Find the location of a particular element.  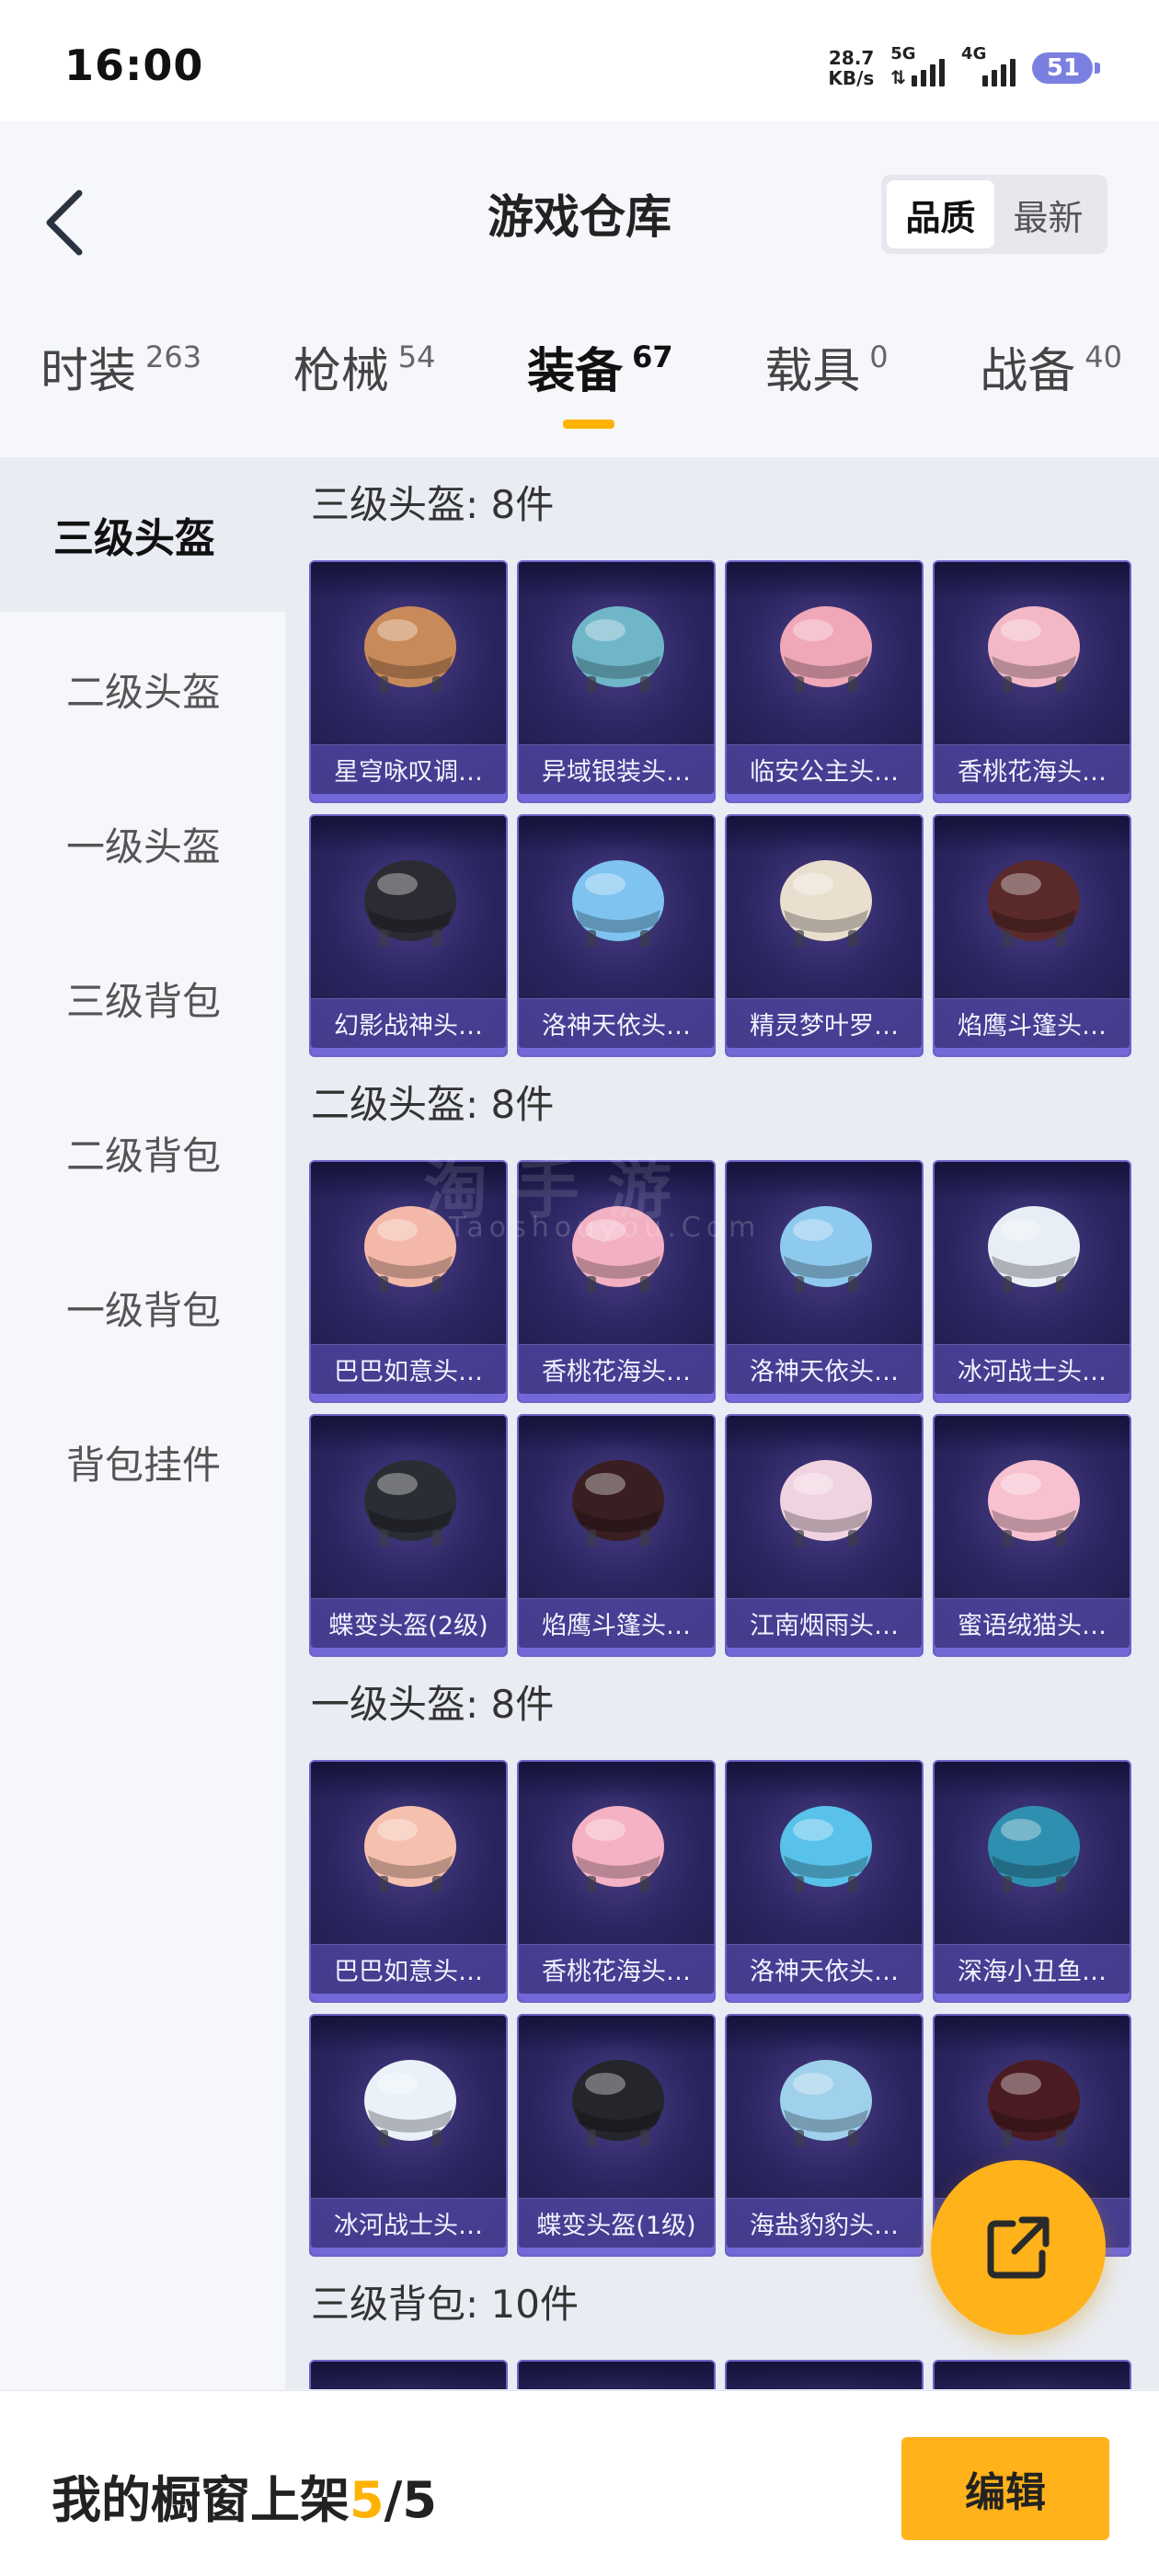

sidebar-item-backpack-charm: 背包挂件 is located at coordinates (142, 1462).